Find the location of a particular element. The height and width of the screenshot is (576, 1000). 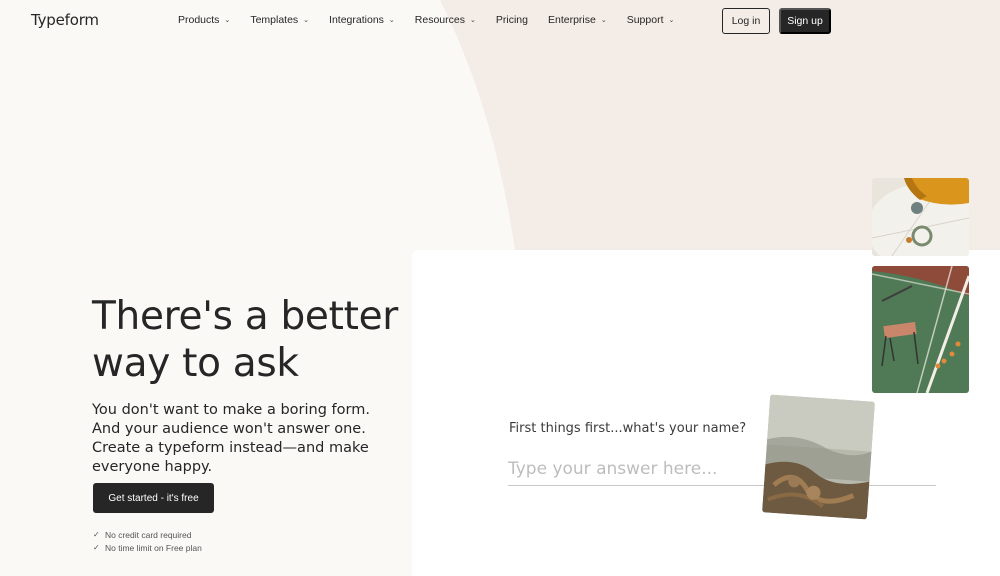

photo-coral-reef is located at coordinates (818, 457).